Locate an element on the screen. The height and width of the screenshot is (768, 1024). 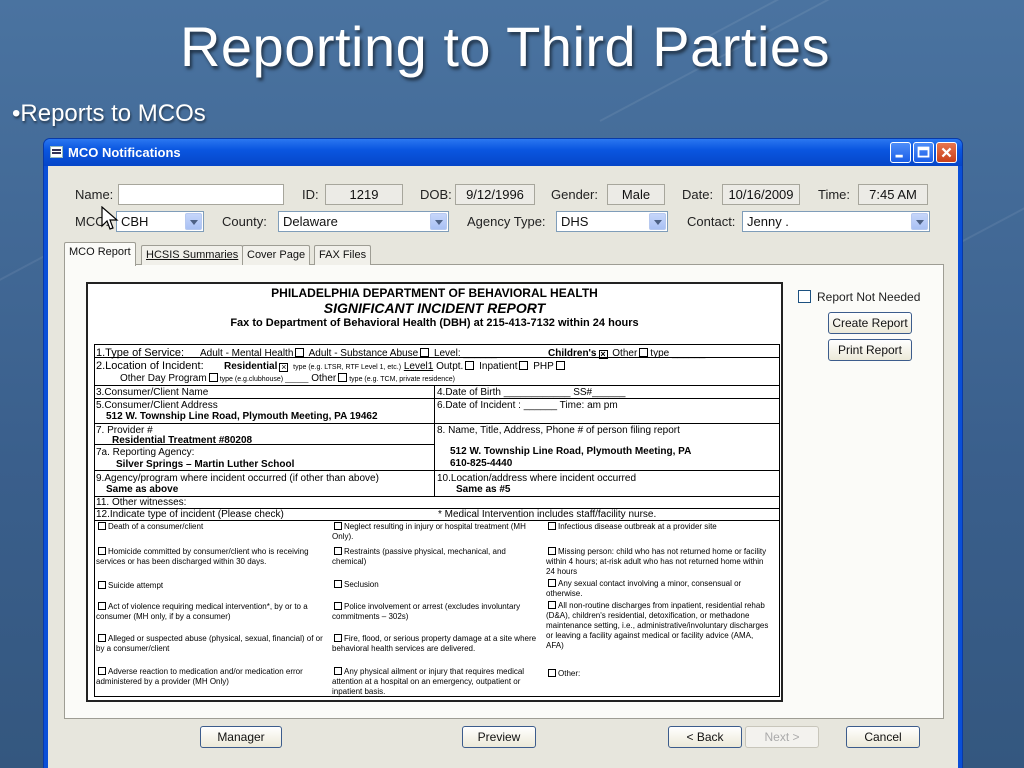
date-field: 10/16/2009 is located at coordinates (761, 194).